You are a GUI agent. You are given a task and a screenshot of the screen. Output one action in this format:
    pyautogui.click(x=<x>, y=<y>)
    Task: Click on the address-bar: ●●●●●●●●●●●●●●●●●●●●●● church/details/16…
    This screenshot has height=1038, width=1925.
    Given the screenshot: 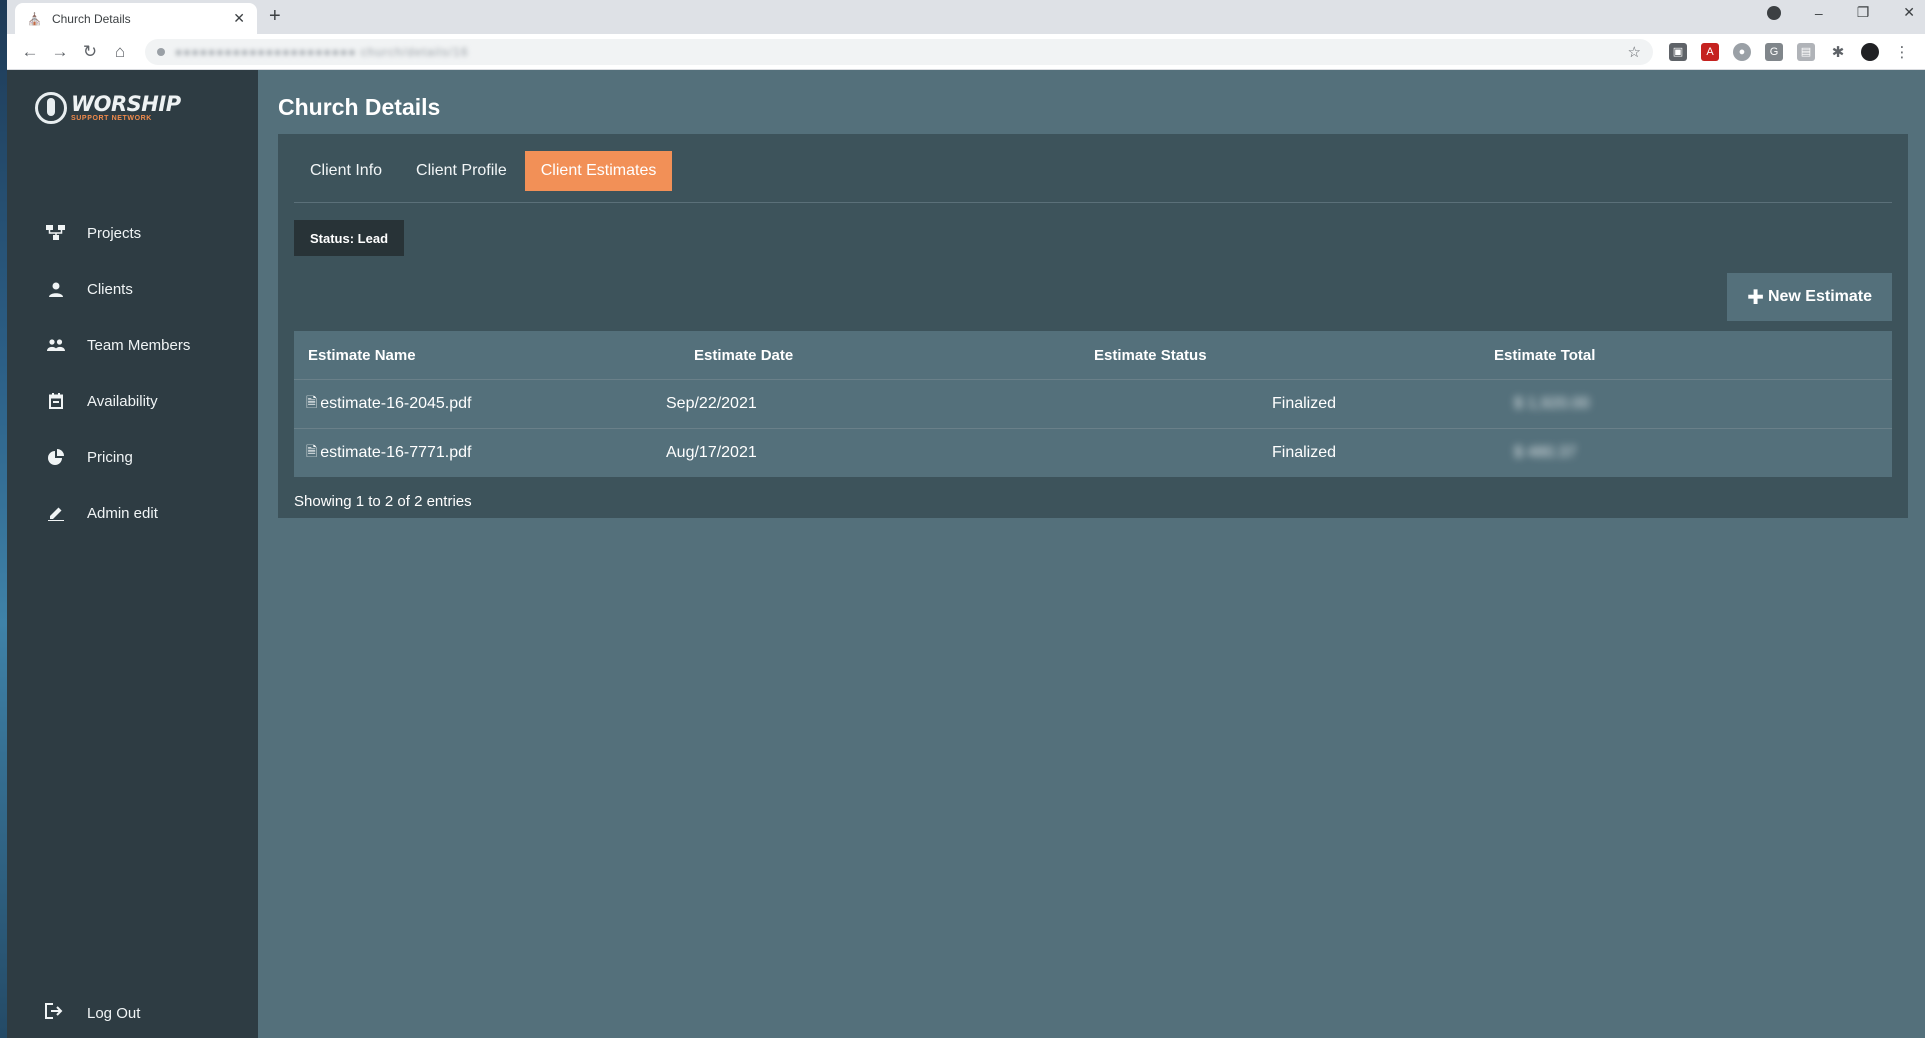 What is the action you would take?
    pyautogui.click(x=899, y=51)
    